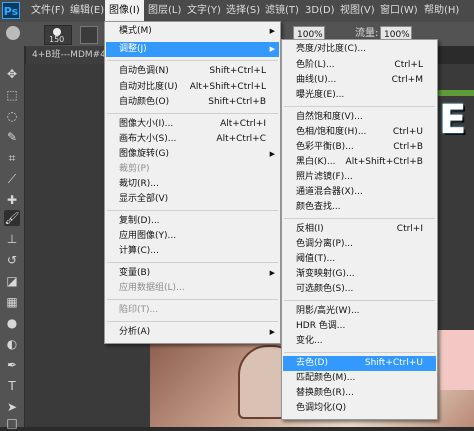  What do you see at coordinates (12, 200) in the screenshot?
I see `healing-brush-tool-icon: ✚` at bounding box center [12, 200].